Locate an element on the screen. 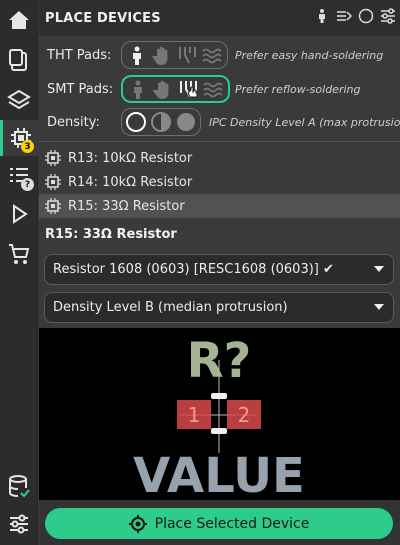 The width and height of the screenshot is (400, 545). value-text: VALUE is located at coordinates (219, 474).